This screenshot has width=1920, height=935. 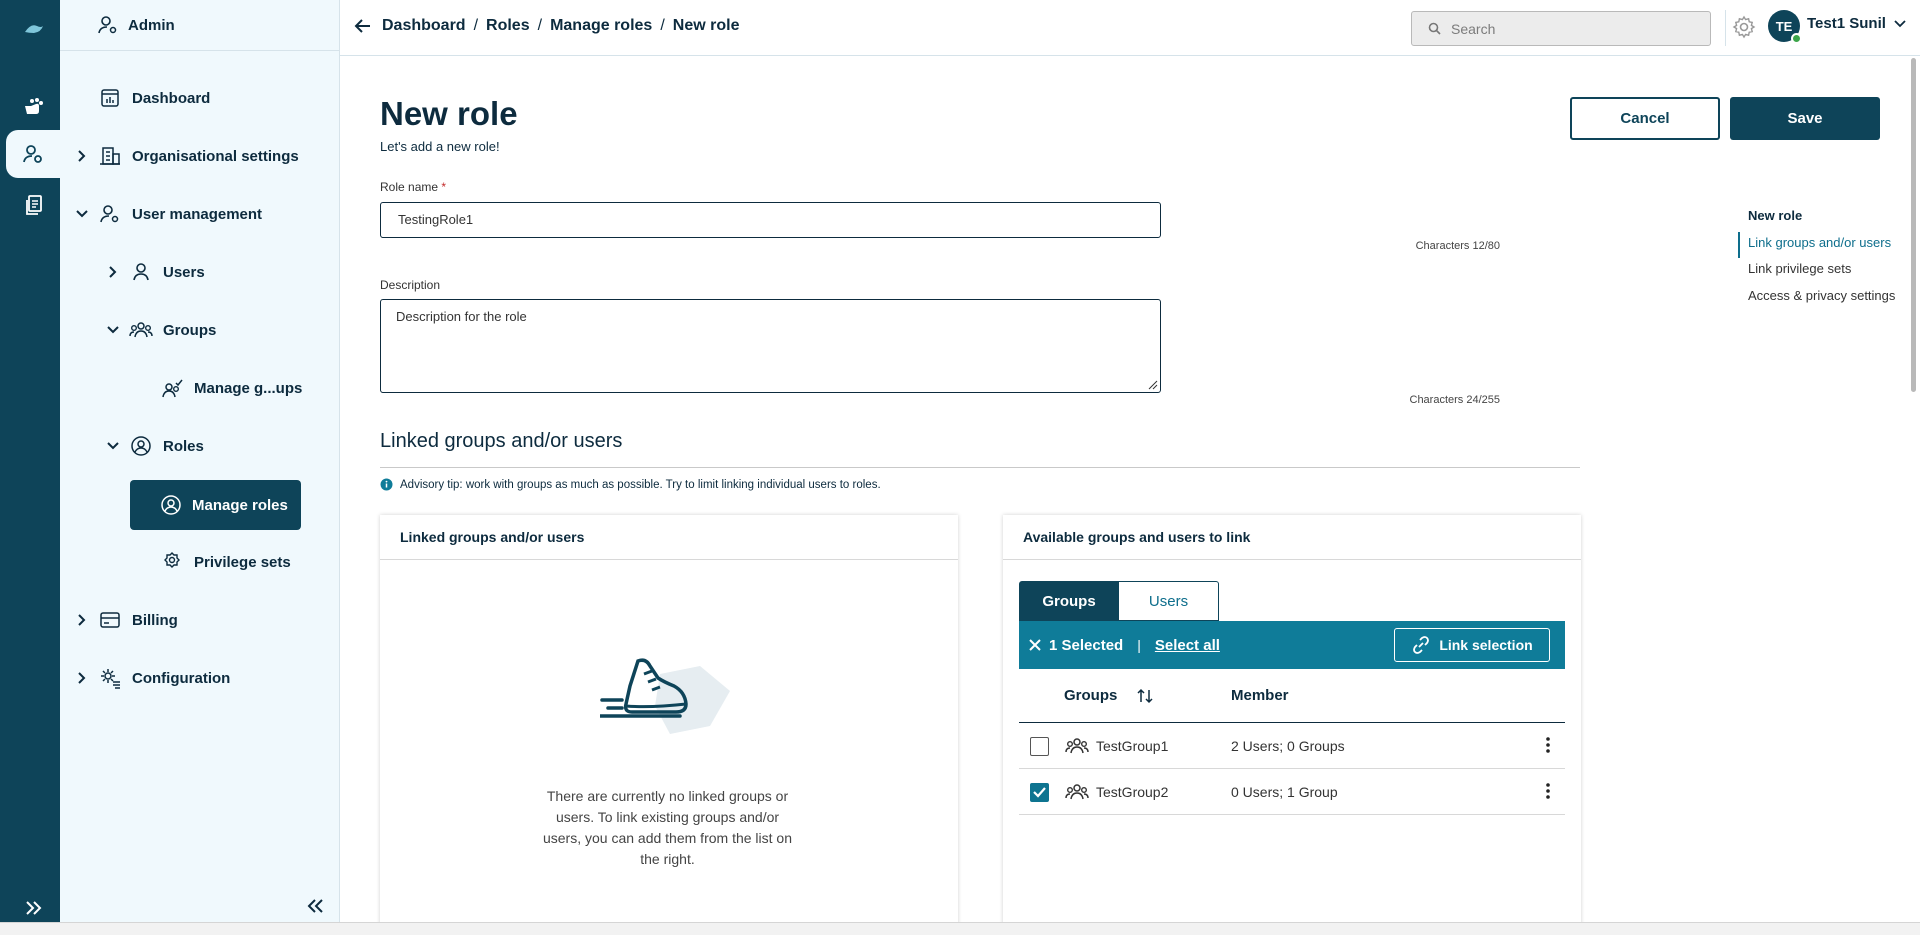 I want to click on search-placeholder: Search, so click(x=1473, y=28).